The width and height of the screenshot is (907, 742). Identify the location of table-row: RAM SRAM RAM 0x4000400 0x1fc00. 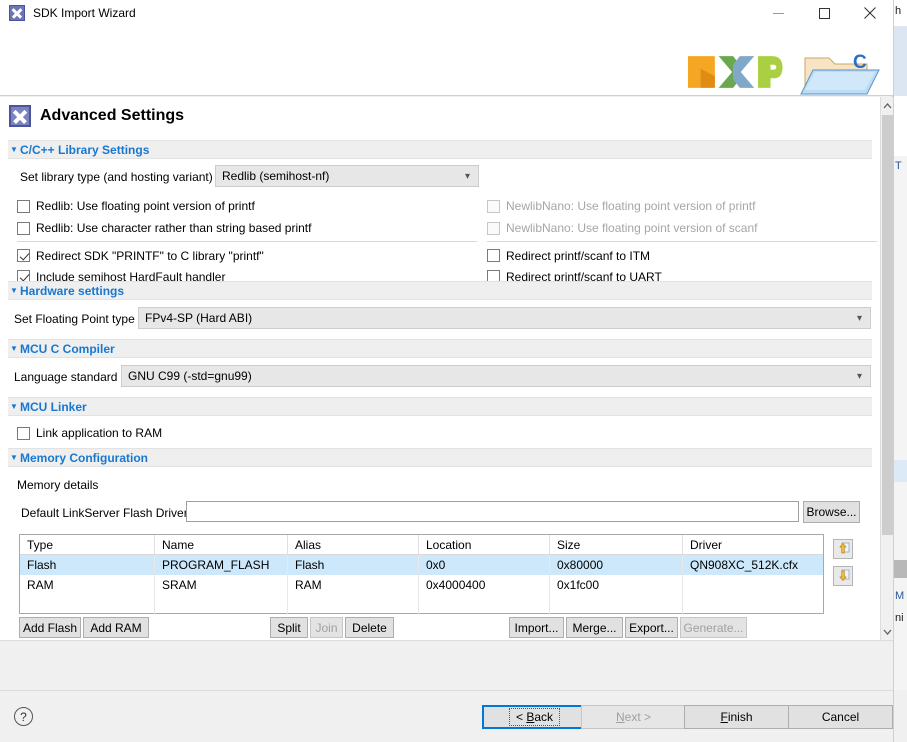
(421, 585).